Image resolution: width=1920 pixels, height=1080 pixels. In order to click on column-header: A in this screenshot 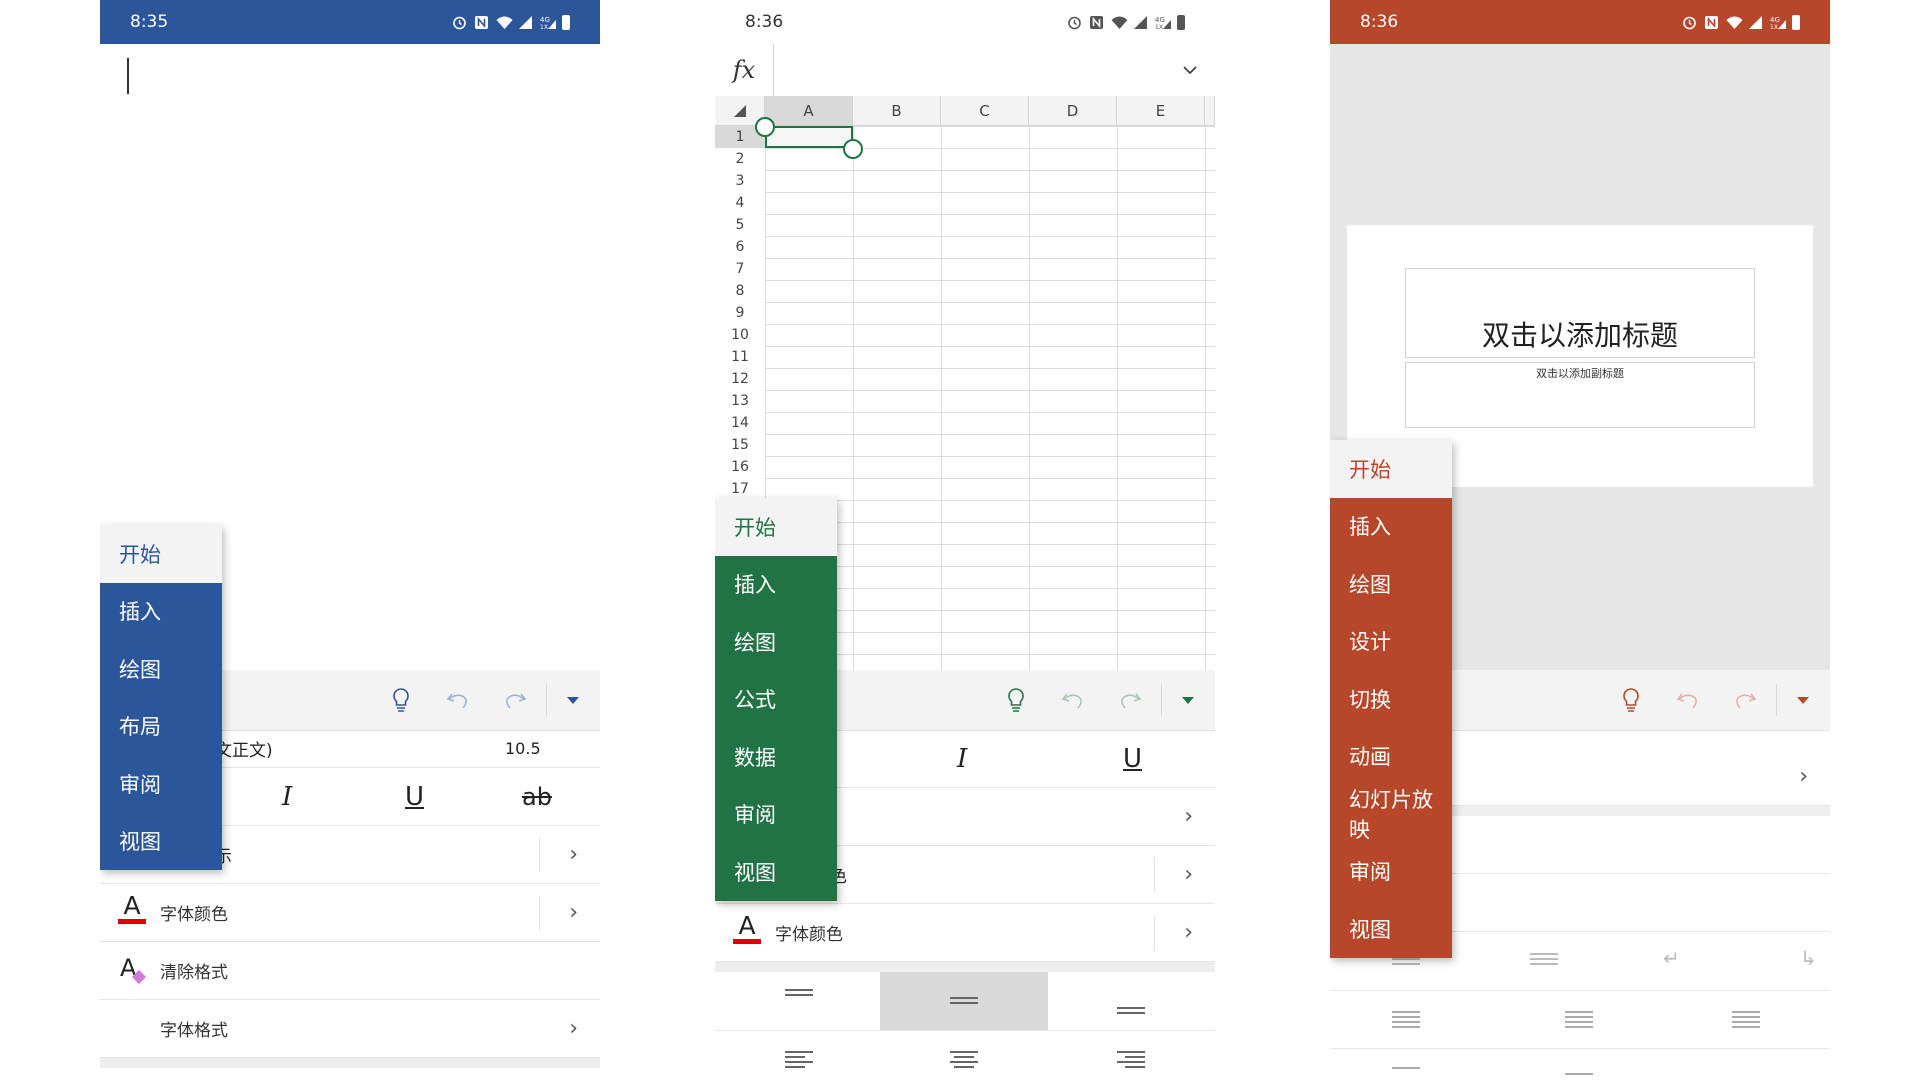, I will do `click(809, 111)`.